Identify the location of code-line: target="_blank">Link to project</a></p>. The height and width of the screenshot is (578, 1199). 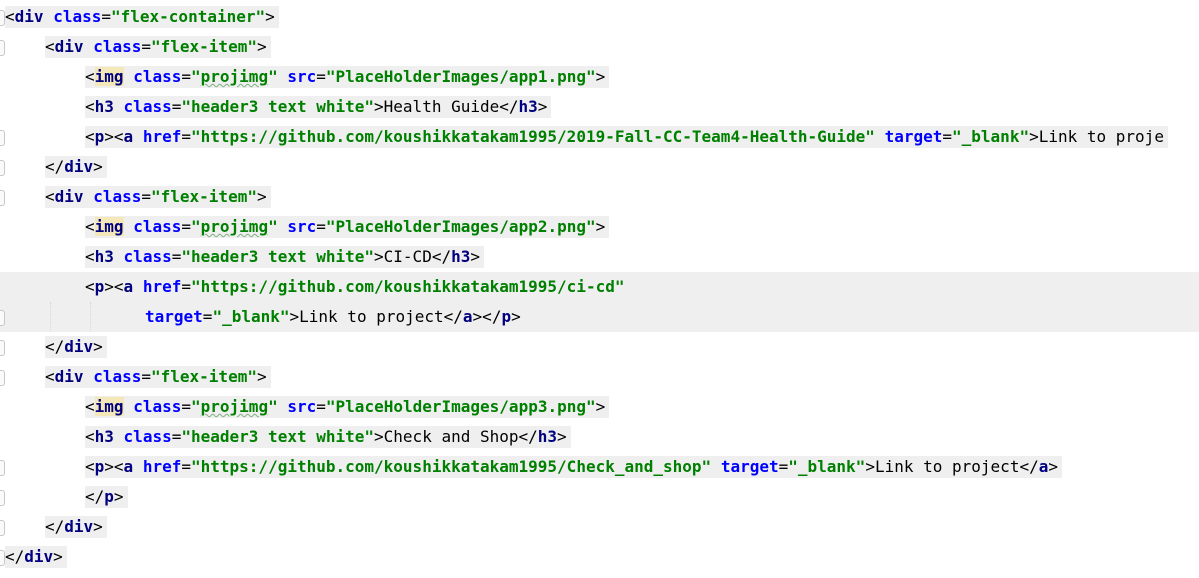
(335, 317).